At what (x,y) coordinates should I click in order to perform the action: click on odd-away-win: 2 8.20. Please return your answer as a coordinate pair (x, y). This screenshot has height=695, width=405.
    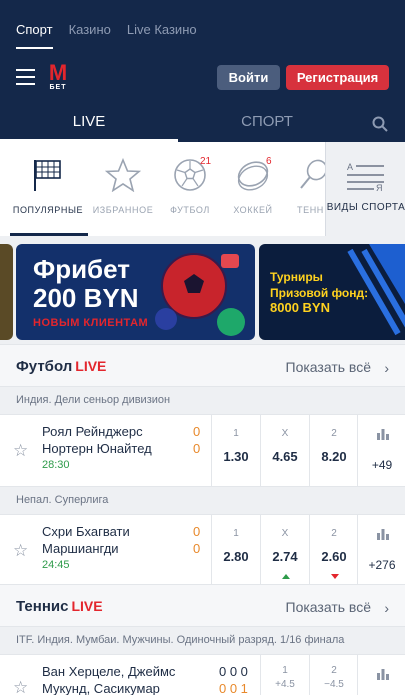
    Looking at the image, I should click on (333, 451).